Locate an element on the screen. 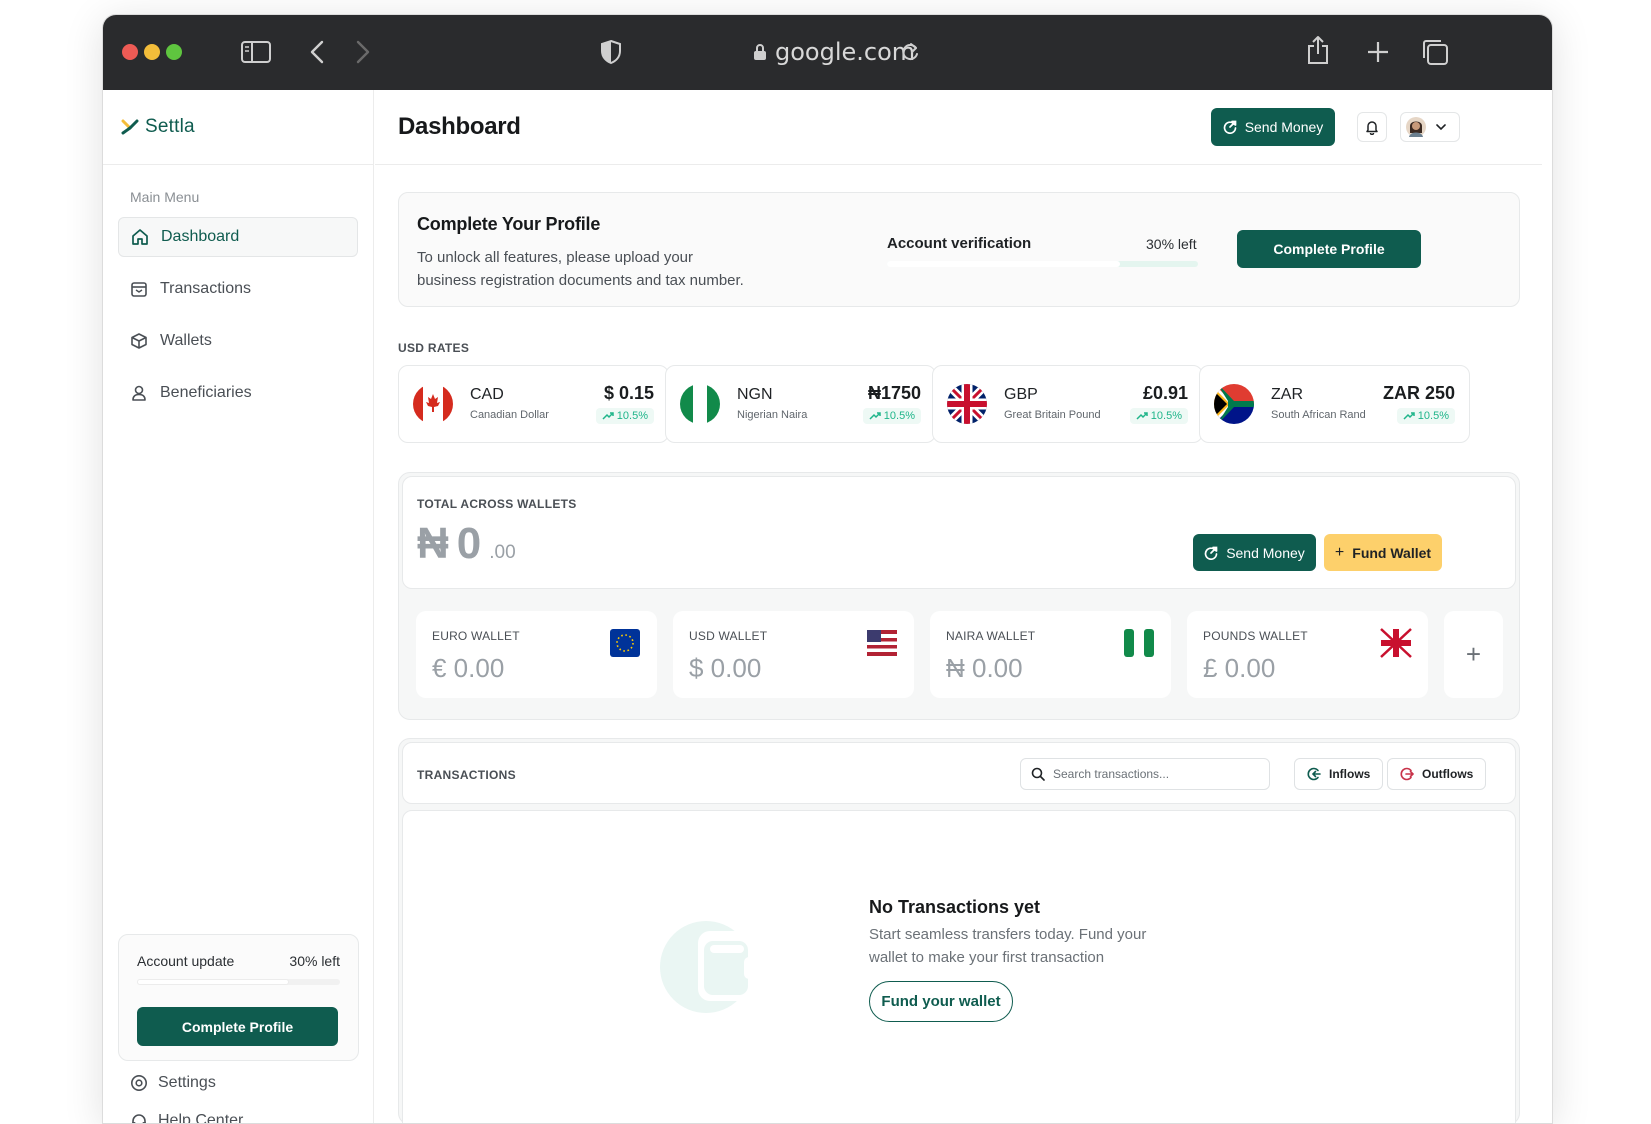 This screenshot has height=1124, width=1651. search-transactions is located at coordinates (1145, 774).